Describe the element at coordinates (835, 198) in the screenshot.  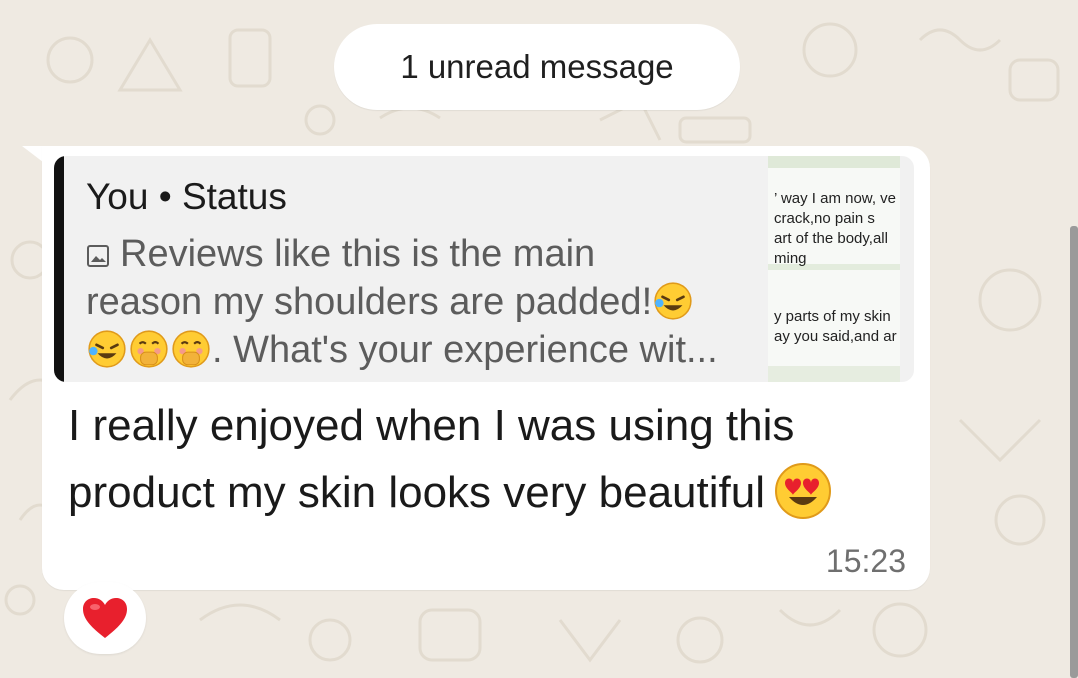
I see `thumbnail-text: ’ way I am now, ve` at that location.